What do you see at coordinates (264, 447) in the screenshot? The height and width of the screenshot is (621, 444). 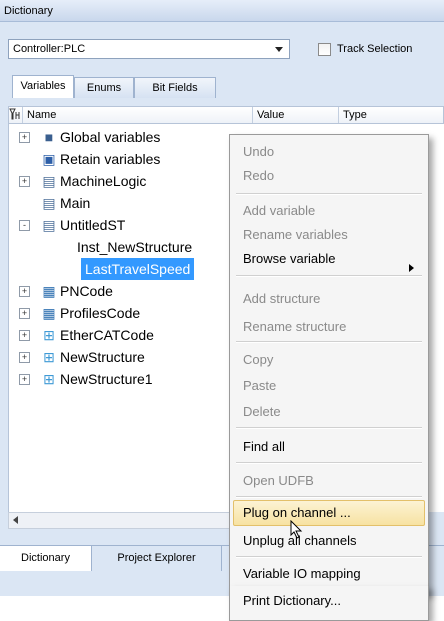 I see `menu-item-find-all: Find all` at bounding box center [264, 447].